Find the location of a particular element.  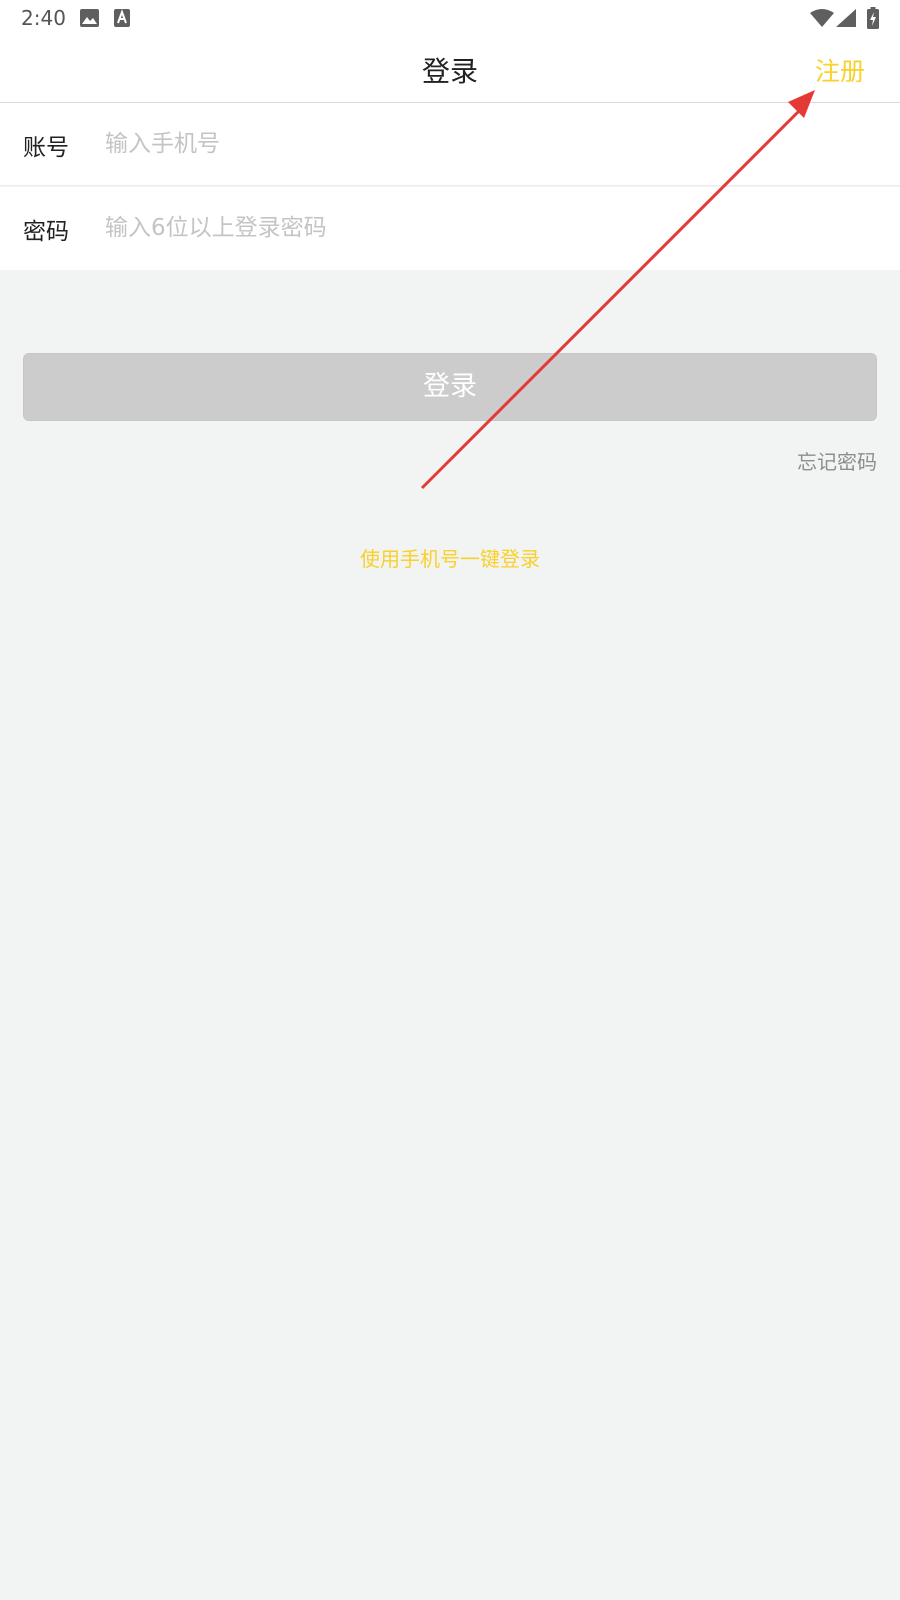

login-button: 登录 is located at coordinates (450, 387).